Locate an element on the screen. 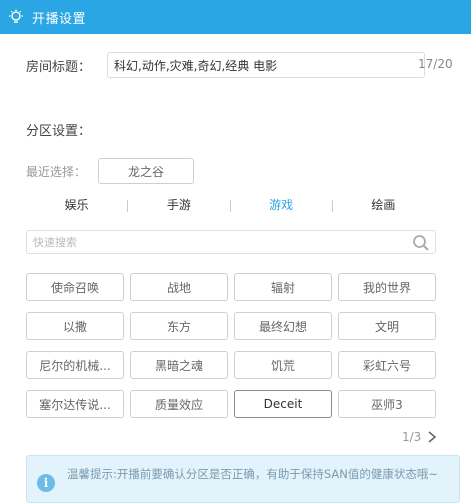 The width and height of the screenshot is (471, 503). title-char-counter: 17/20 is located at coordinates (435, 64).